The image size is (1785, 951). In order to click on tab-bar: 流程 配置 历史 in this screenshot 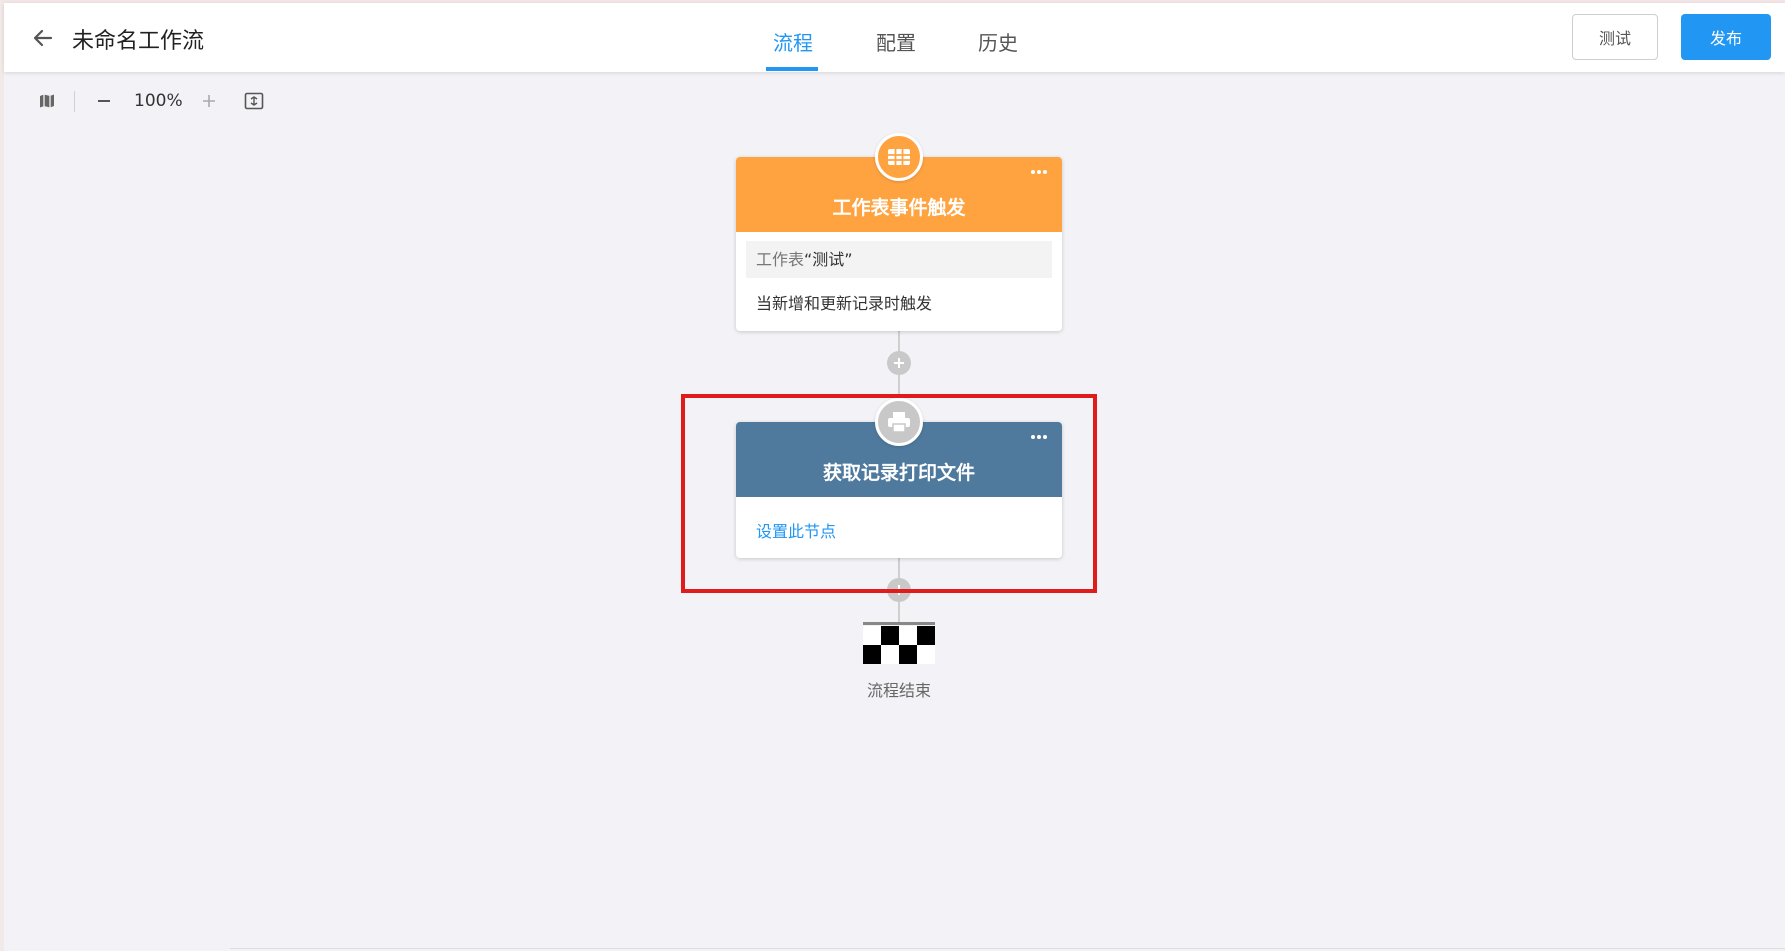, I will do `click(894, 37)`.